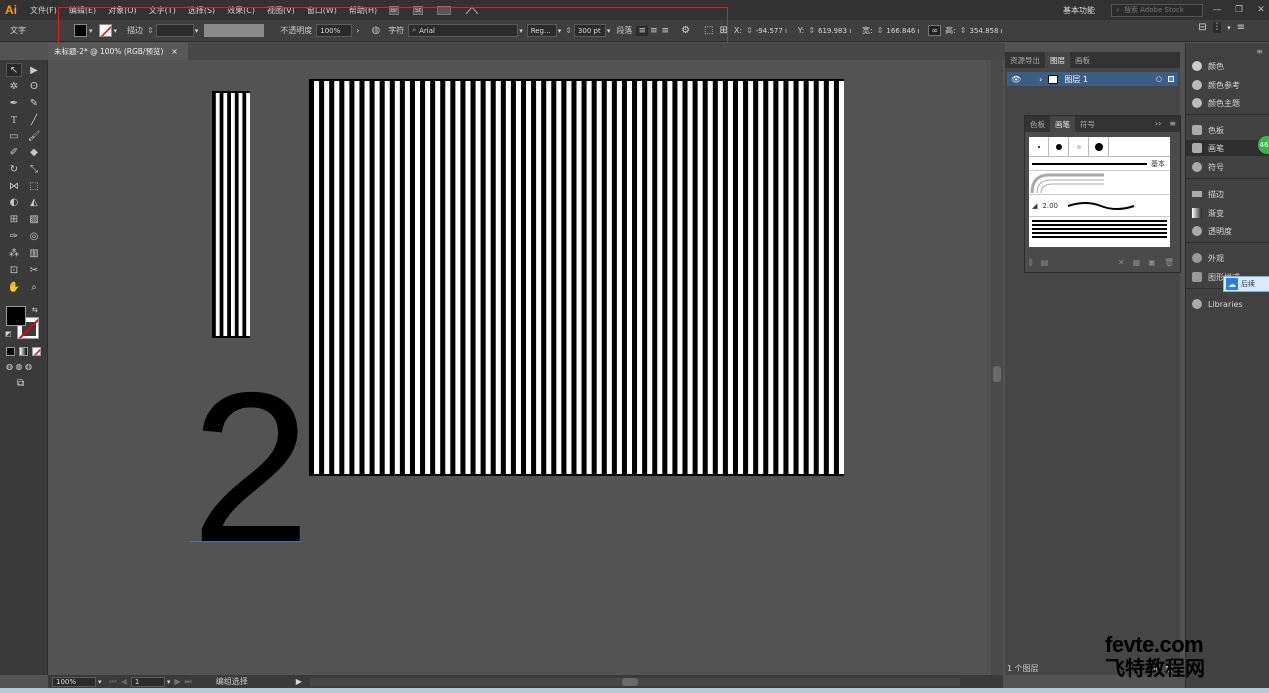 Image resolution: width=1269 pixels, height=693 pixels. What do you see at coordinates (1031, 263) in the screenshot?
I see `brush-library-icon: ⫼` at bounding box center [1031, 263].